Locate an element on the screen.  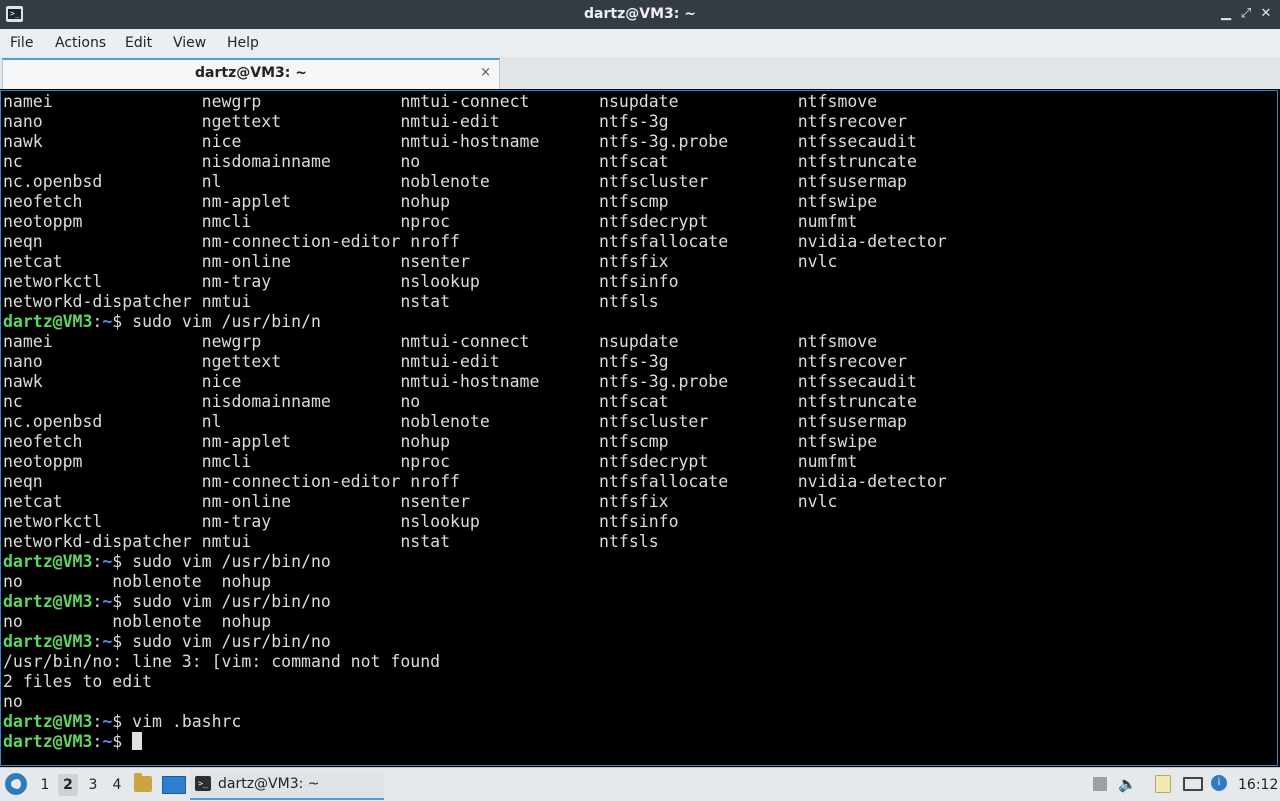
taskbar-window-button: >_ dartz@VM3: ~ is located at coordinates (287, 785).